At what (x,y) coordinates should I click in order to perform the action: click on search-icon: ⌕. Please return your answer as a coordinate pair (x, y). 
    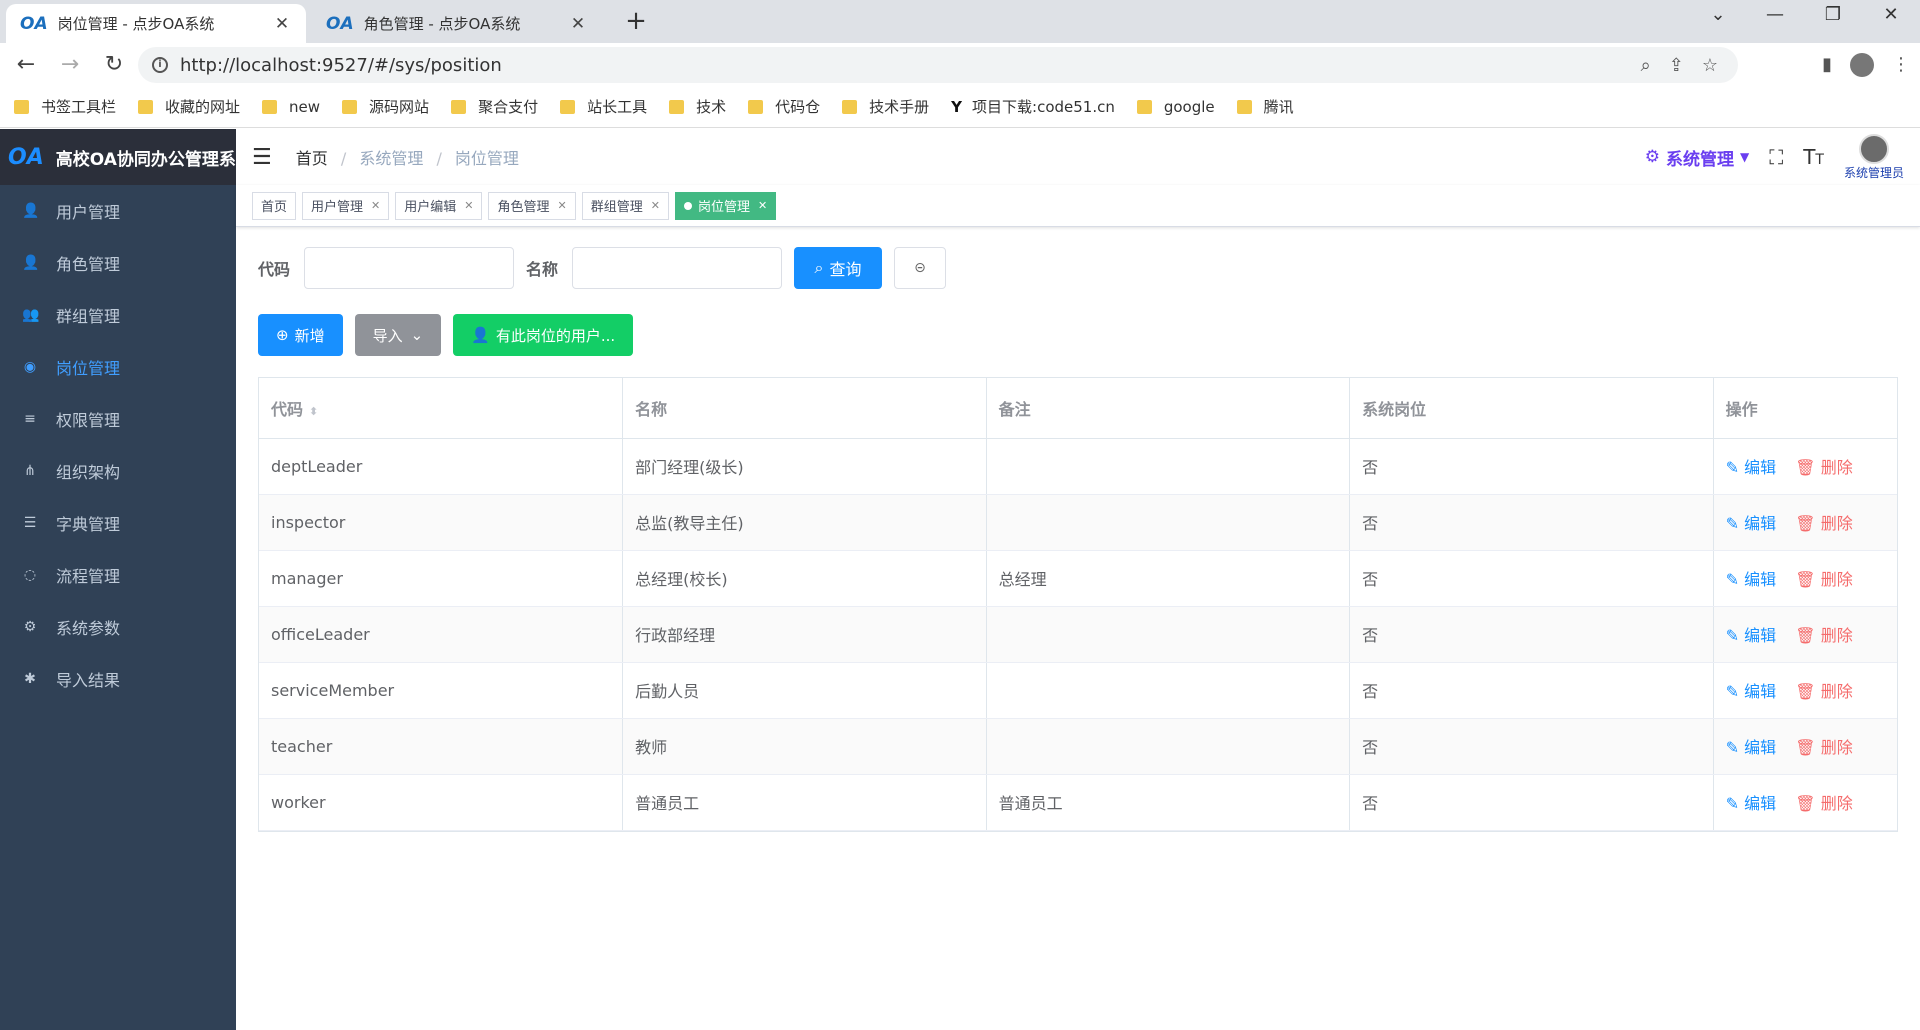
    Looking at the image, I should click on (819, 267).